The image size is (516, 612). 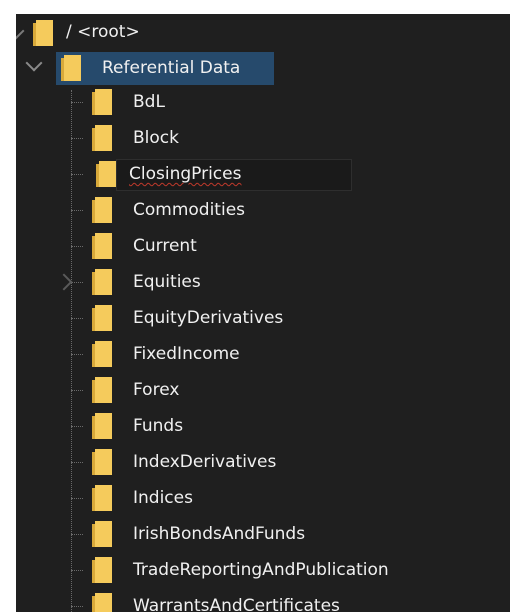 I want to click on tree-node-folder: Equities, so click(x=167, y=282).